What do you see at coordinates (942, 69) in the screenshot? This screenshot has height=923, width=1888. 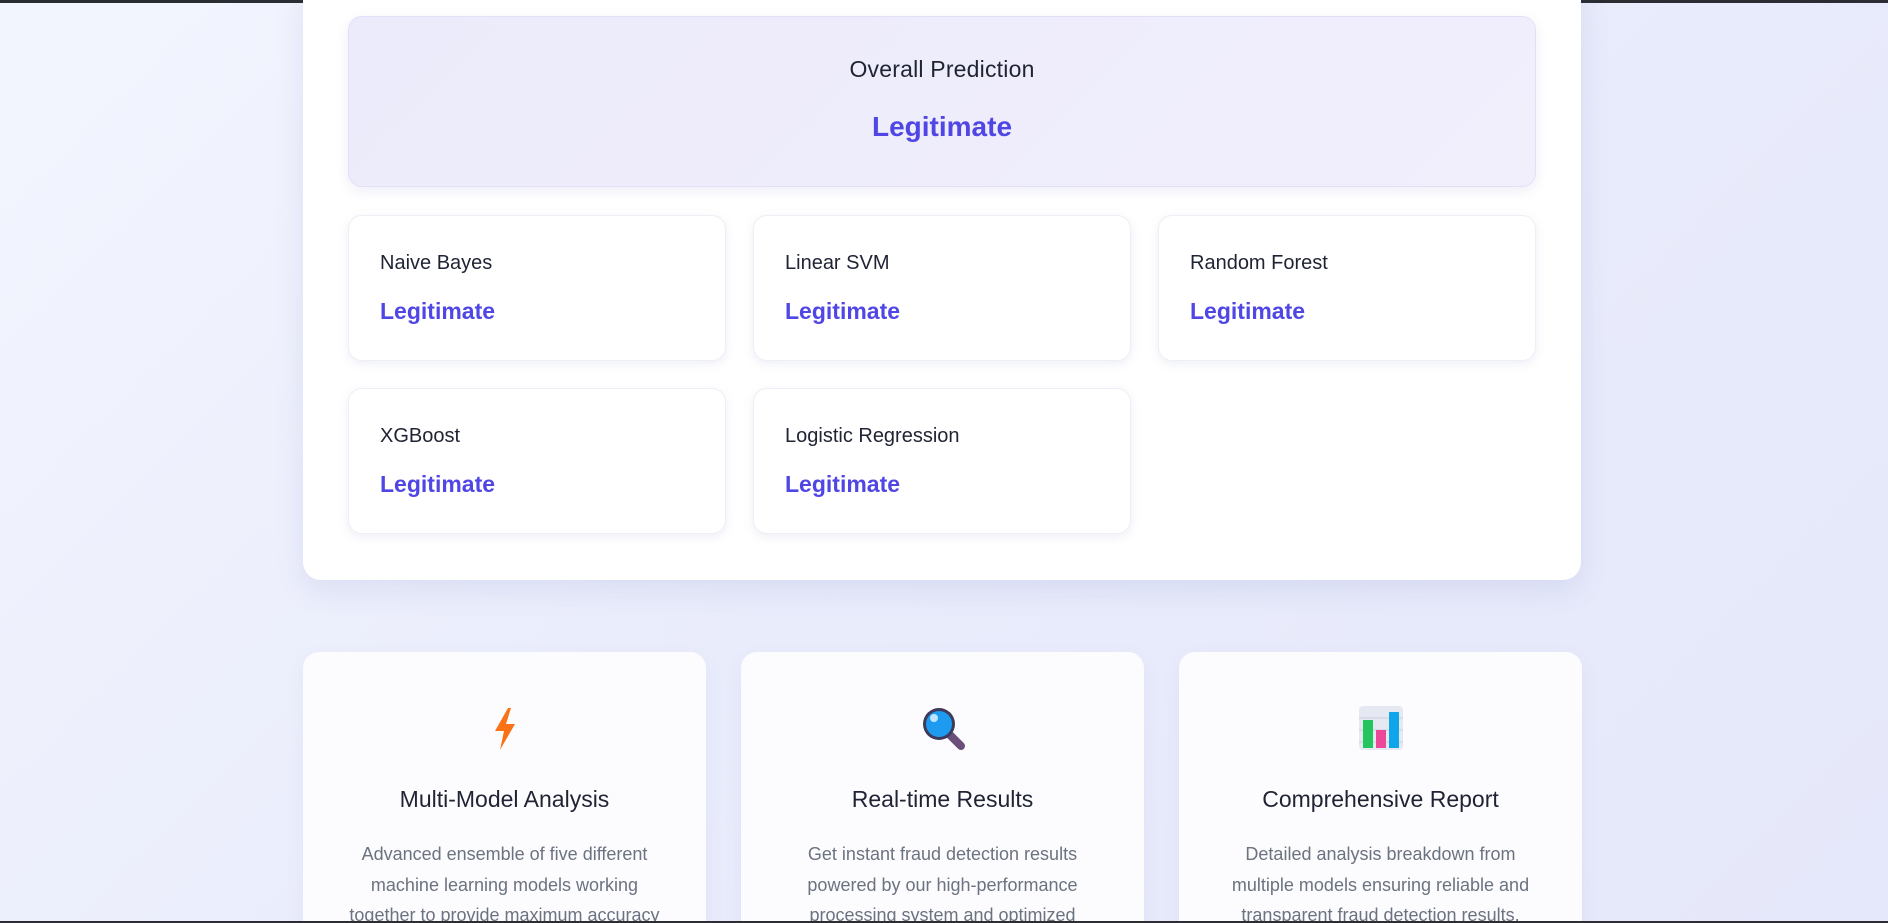 I see `overall-prediction-title: Overall Prediction` at bounding box center [942, 69].